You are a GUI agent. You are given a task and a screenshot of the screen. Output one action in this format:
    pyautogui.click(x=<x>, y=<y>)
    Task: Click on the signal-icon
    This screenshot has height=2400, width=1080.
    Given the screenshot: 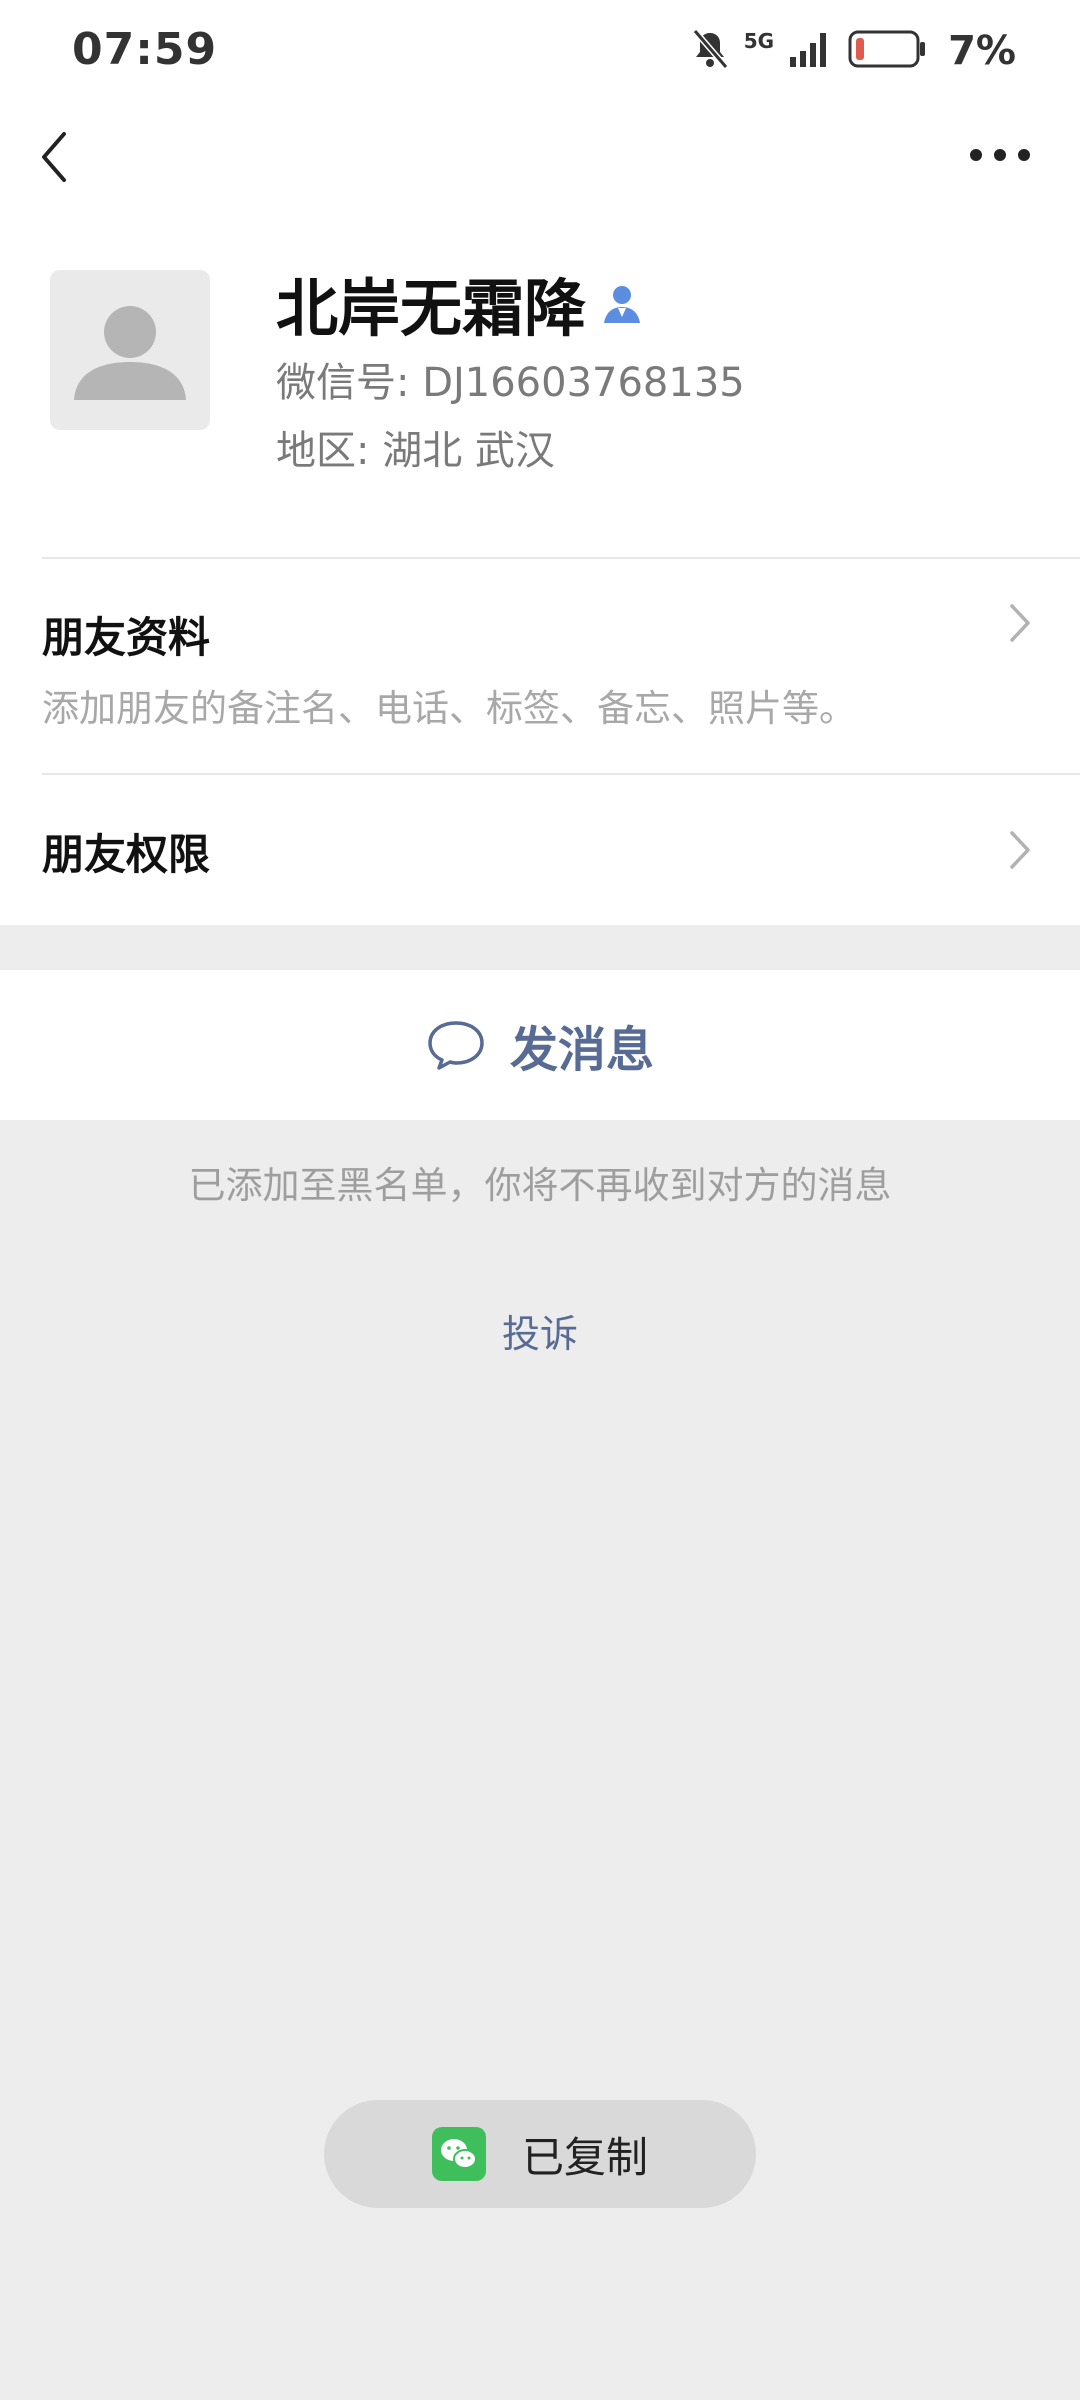 What is the action you would take?
    pyautogui.click(x=811, y=51)
    